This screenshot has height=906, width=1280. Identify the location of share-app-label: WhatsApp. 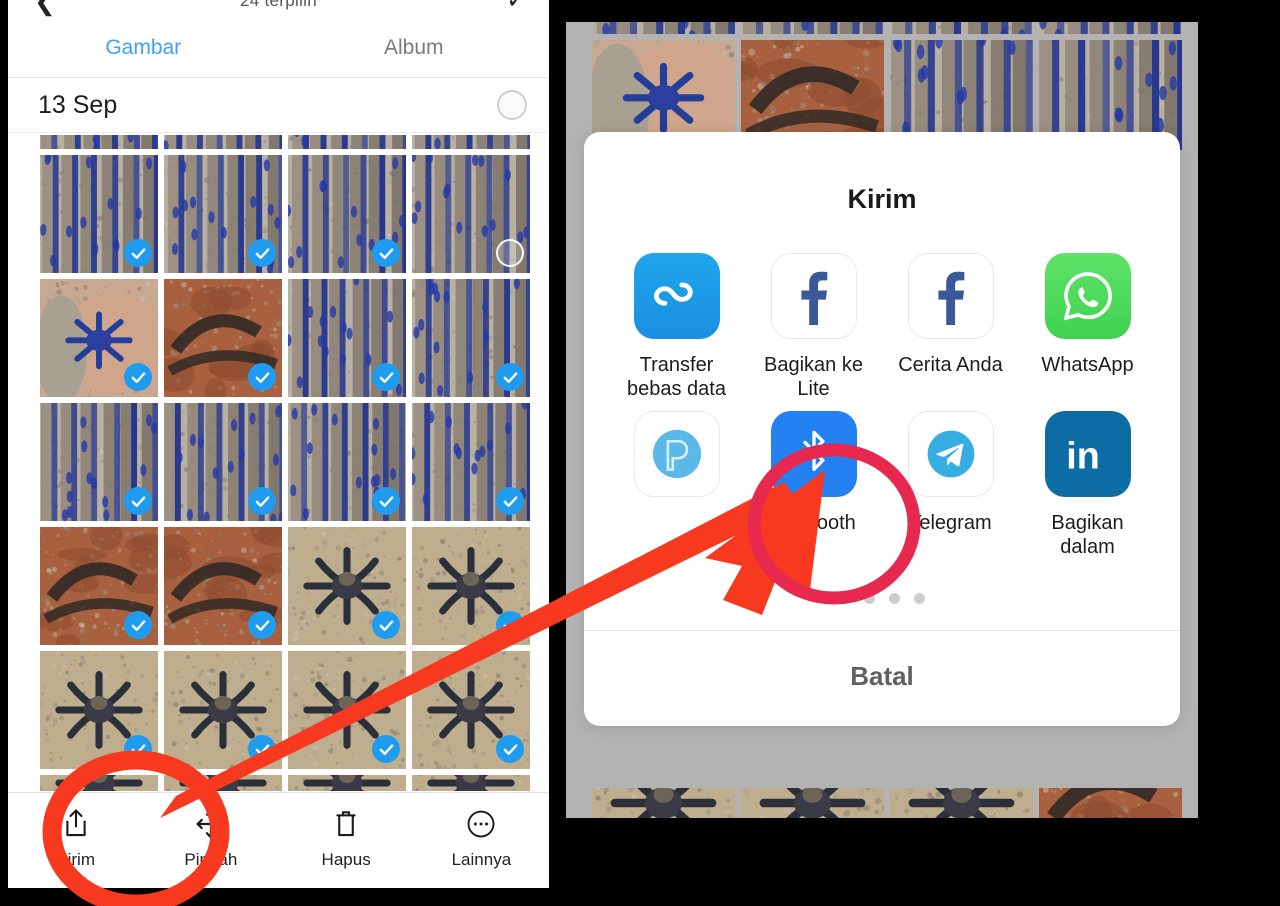
(1087, 365).